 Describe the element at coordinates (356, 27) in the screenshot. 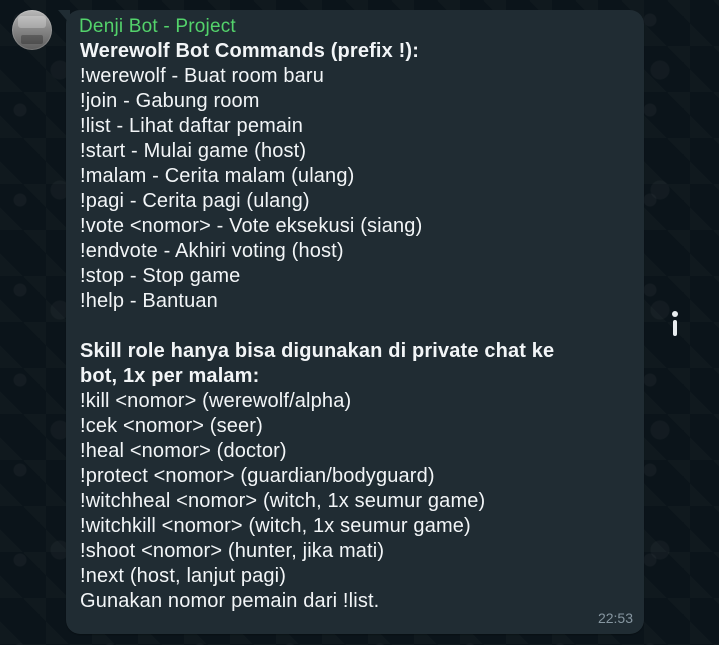

I see `sender-name: Denji Bot - Project` at that location.